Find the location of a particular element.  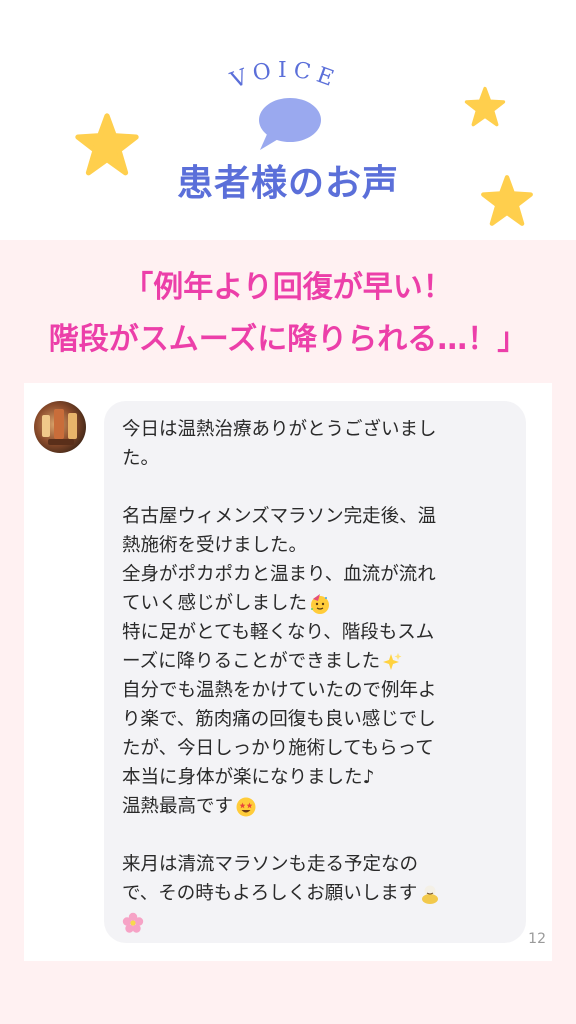

headline-line-1: 「例年より回復が早い！ is located at coordinates (288, 287).